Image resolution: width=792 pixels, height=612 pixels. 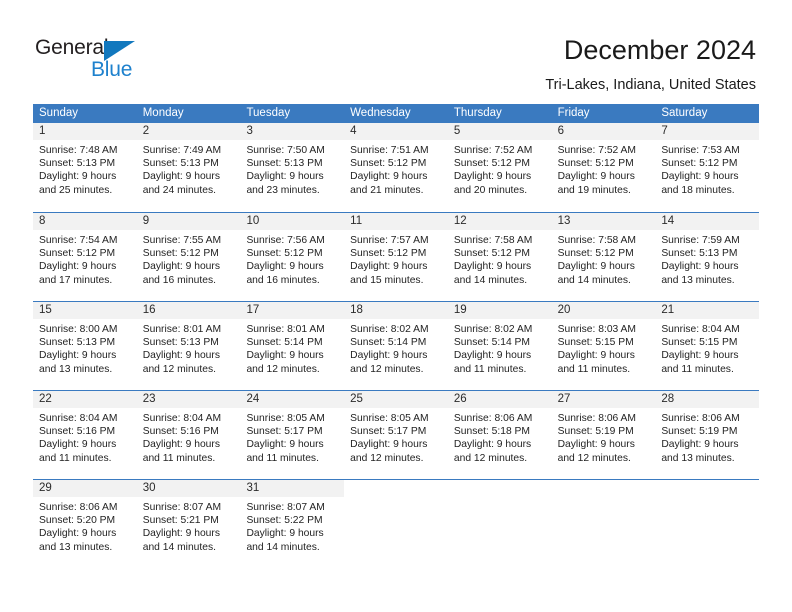 I want to click on day-number-band: 30, so click(x=188, y=488).